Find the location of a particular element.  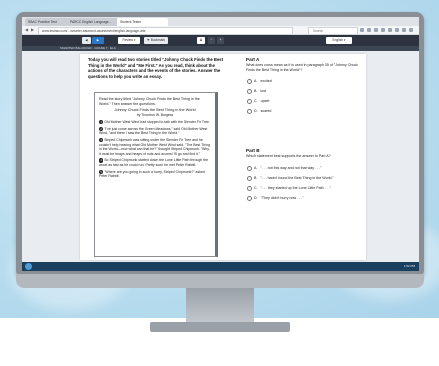

zoom-in-icon: + is located at coordinates (220, 40).